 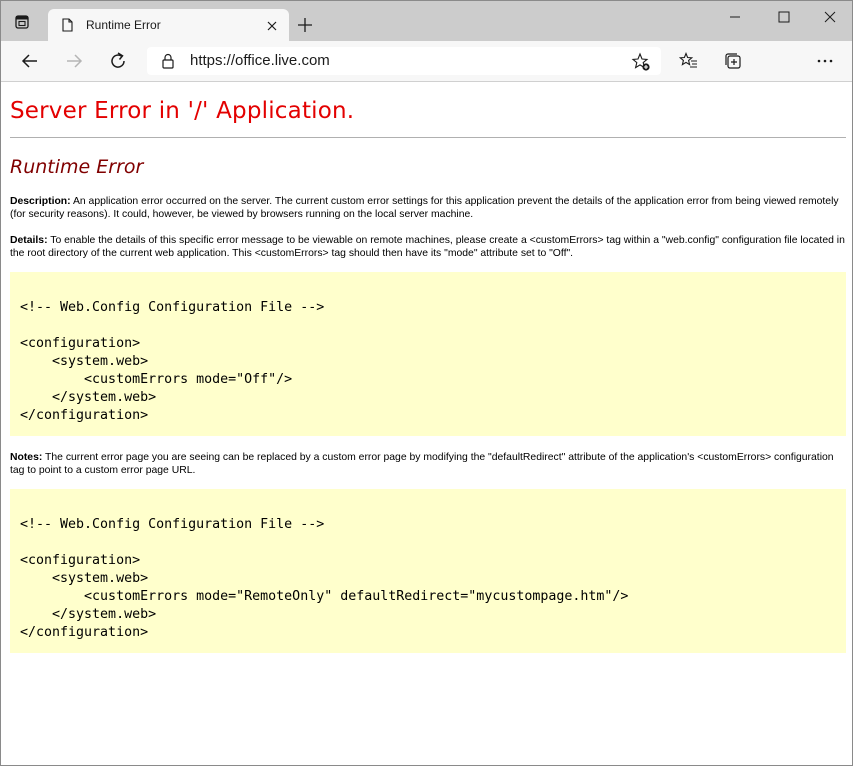 I want to click on tab-strip: Runtime Error, so click(x=426, y=21).